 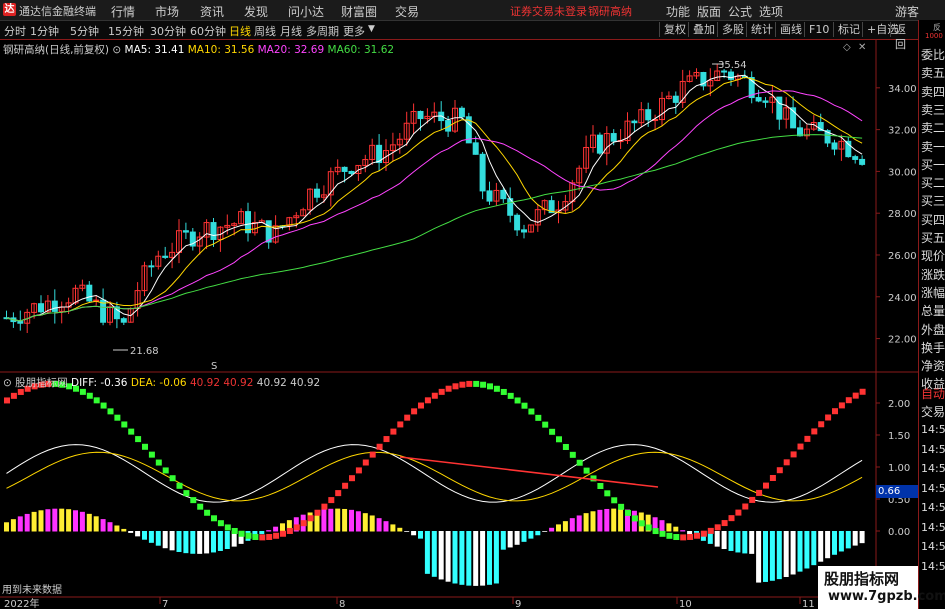 What do you see at coordinates (933, 449) in the screenshot?
I see `trade-time-1: 14:56` at bounding box center [933, 449].